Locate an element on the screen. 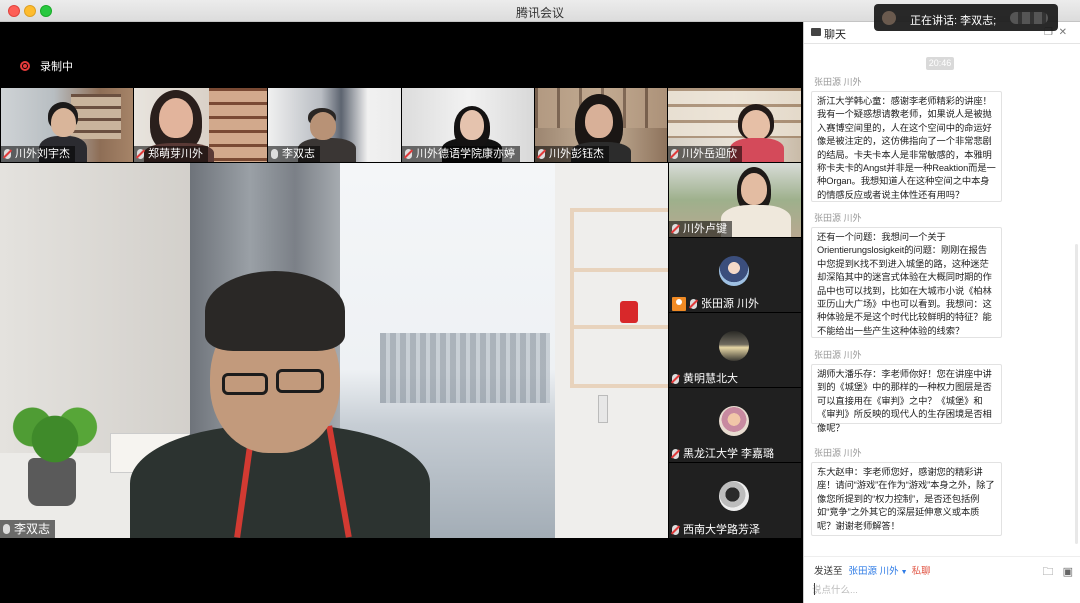  participant-name-tag: 川外彭钰杰 is located at coordinates (572, 154).